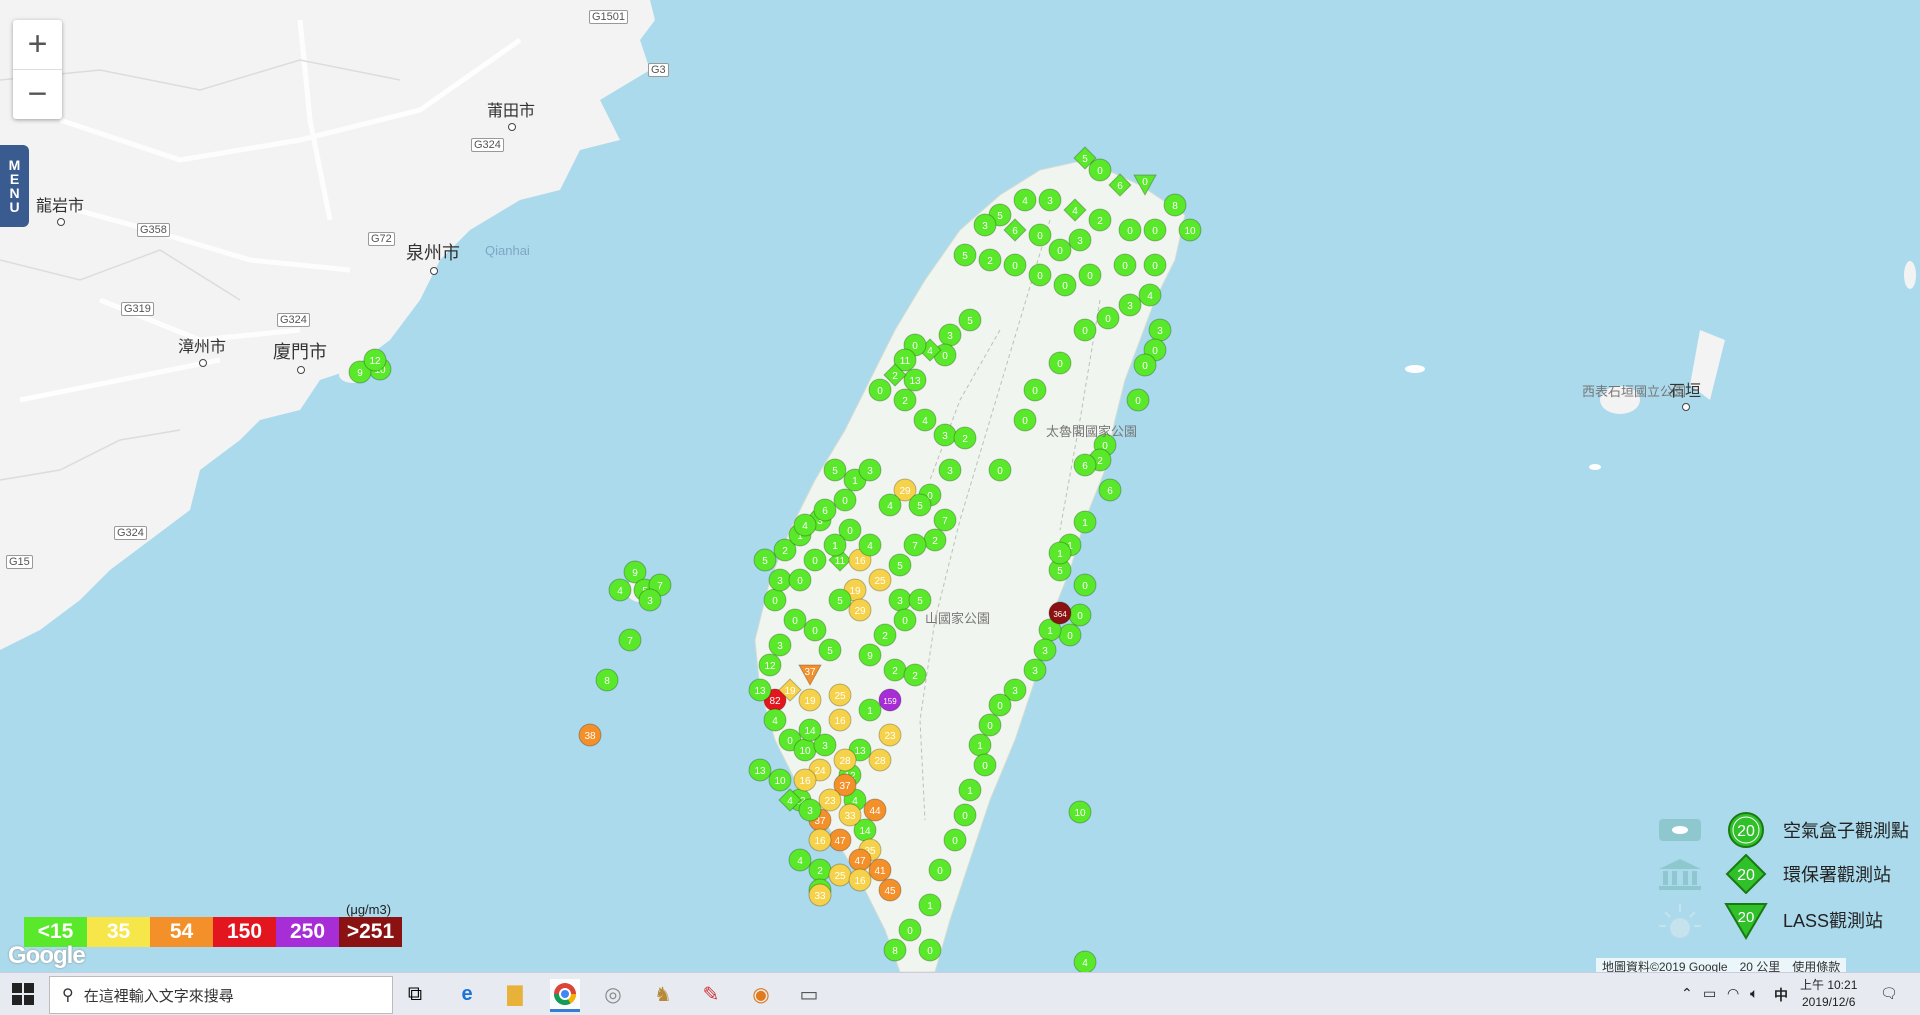 Image resolution: width=1920 pixels, height=1015 pixels. Describe the element at coordinates (1781, 995) in the screenshot. I see `ime-indicator: 中` at that location.